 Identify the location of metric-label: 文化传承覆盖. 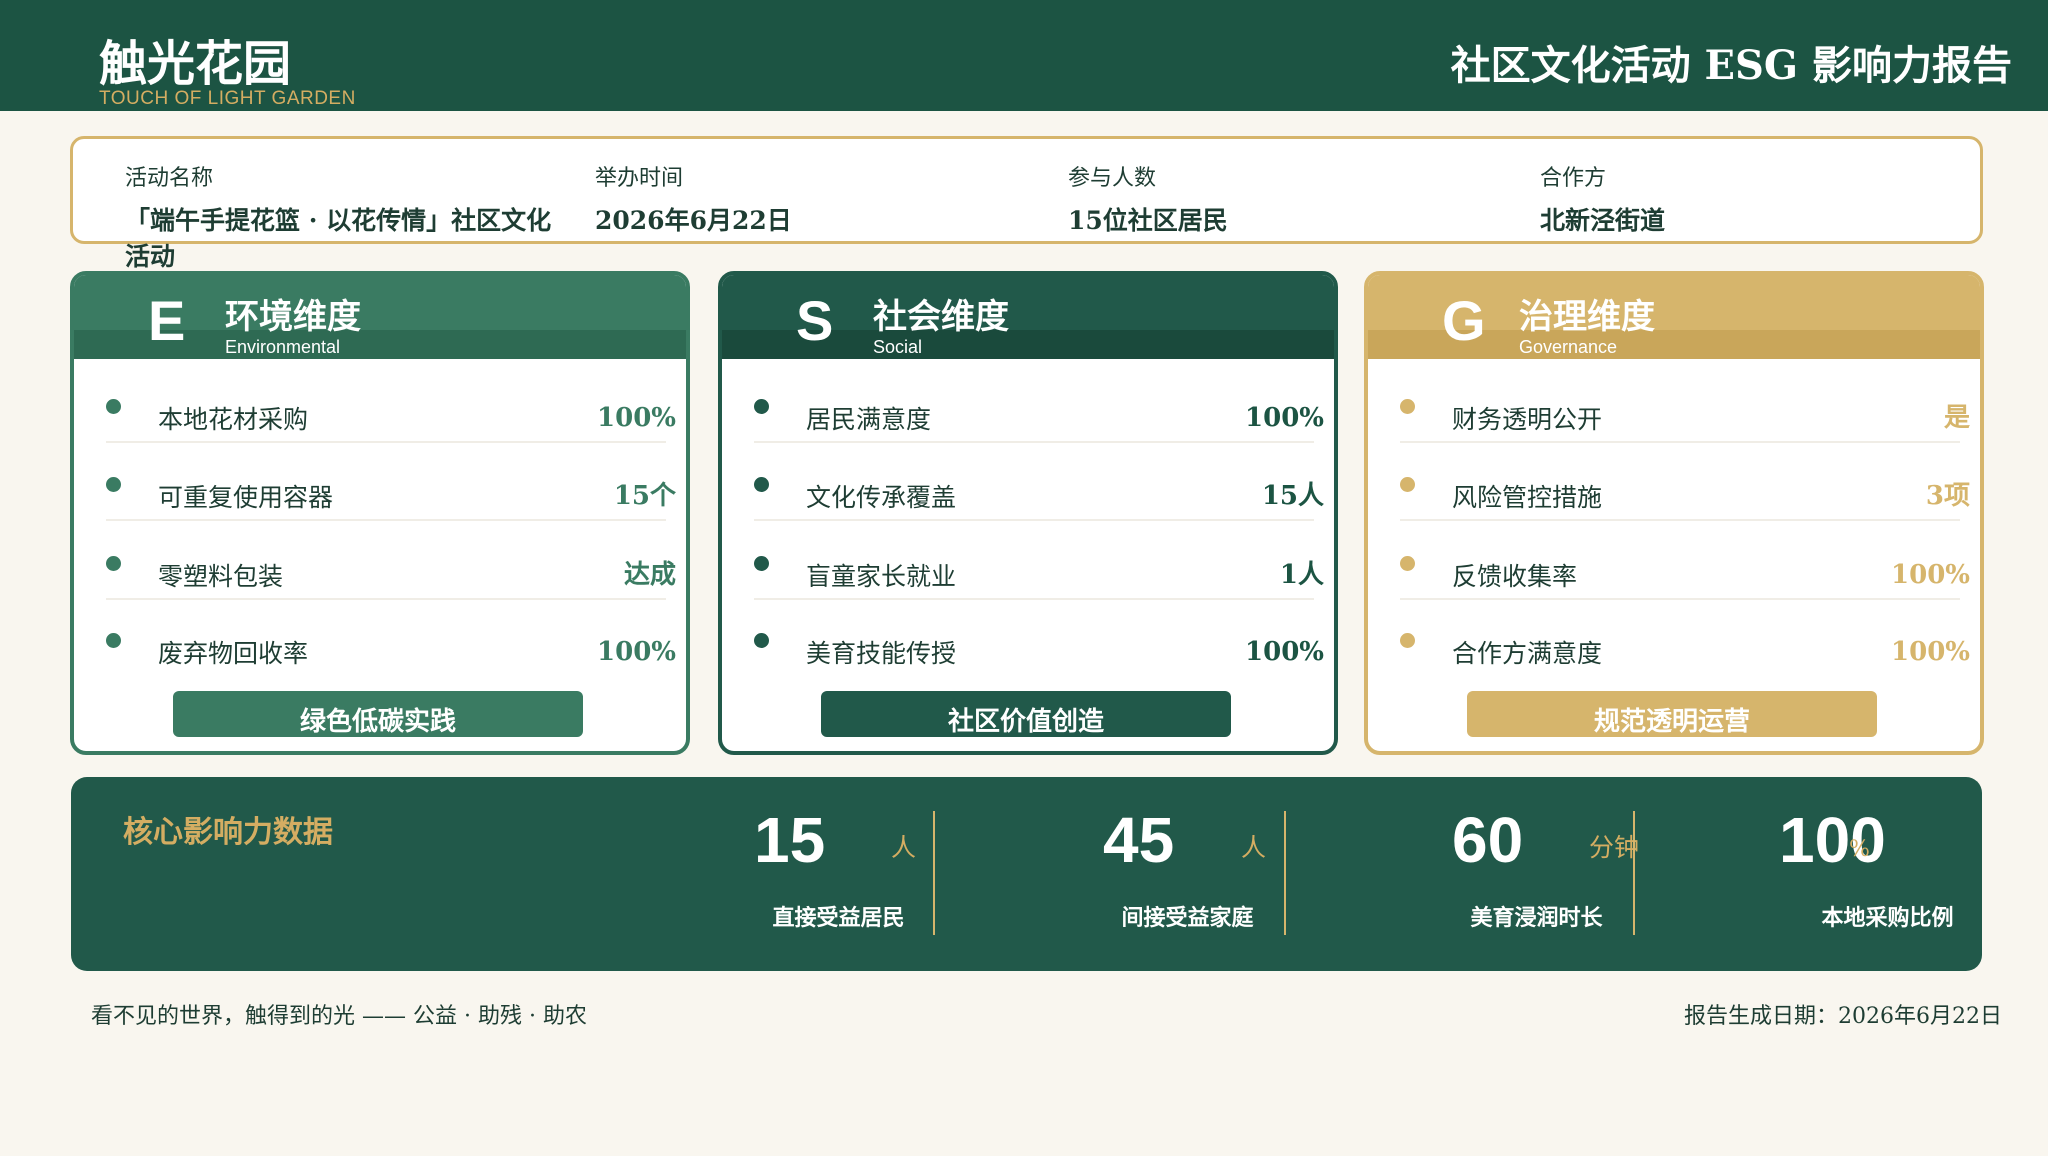
(881, 497).